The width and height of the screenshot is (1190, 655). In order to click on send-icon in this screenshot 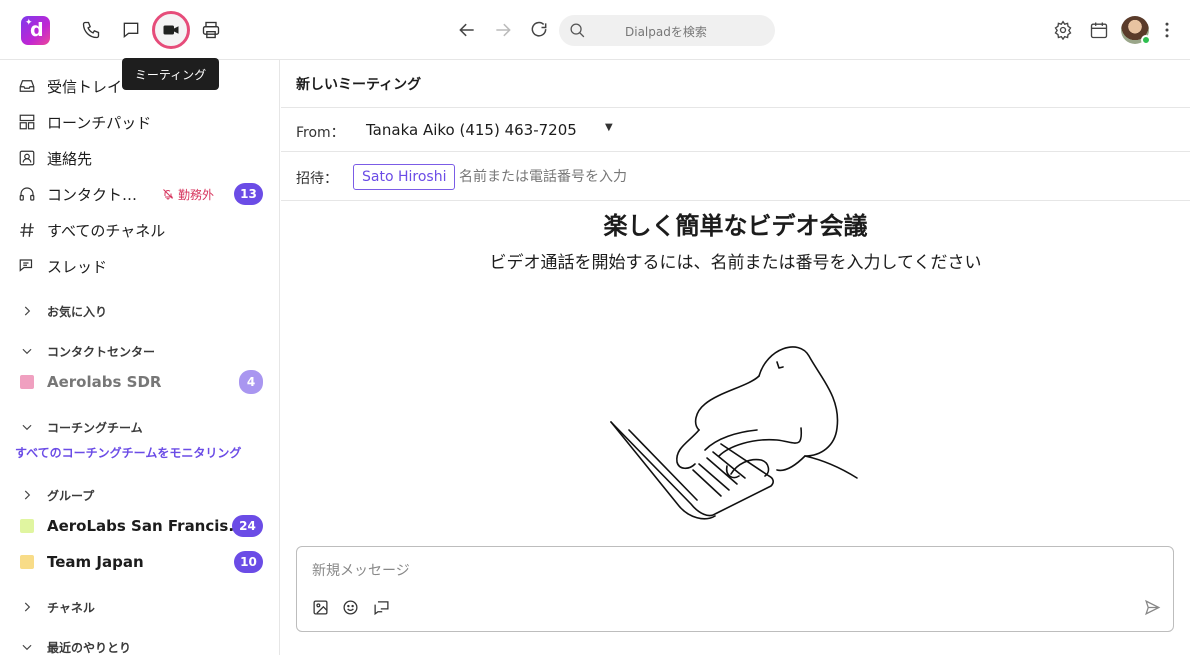, I will do `click(1152, 607)`.